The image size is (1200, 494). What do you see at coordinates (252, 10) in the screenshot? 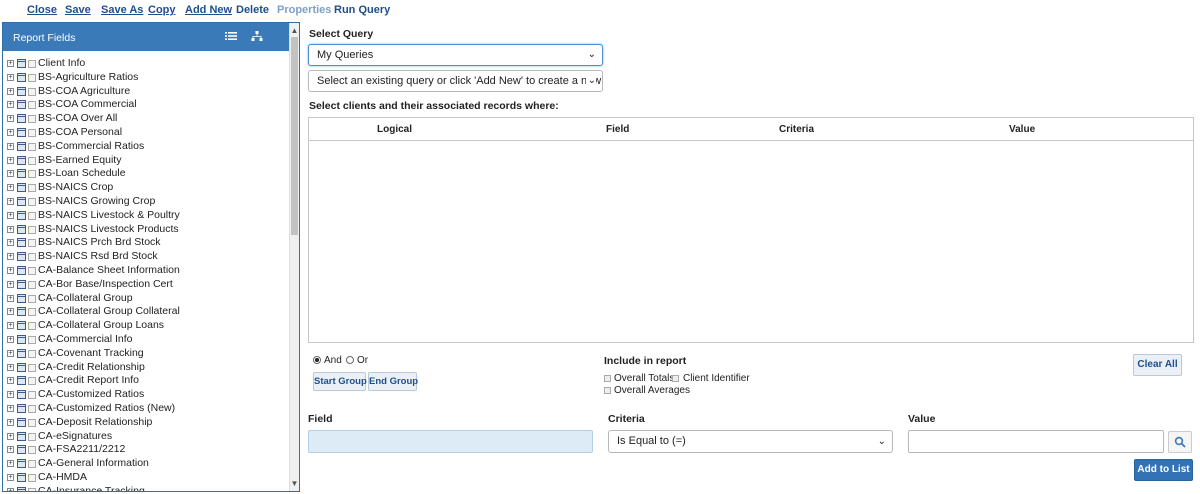
I see `delete-menu-item: Delete` at bounding box center [252, 10].